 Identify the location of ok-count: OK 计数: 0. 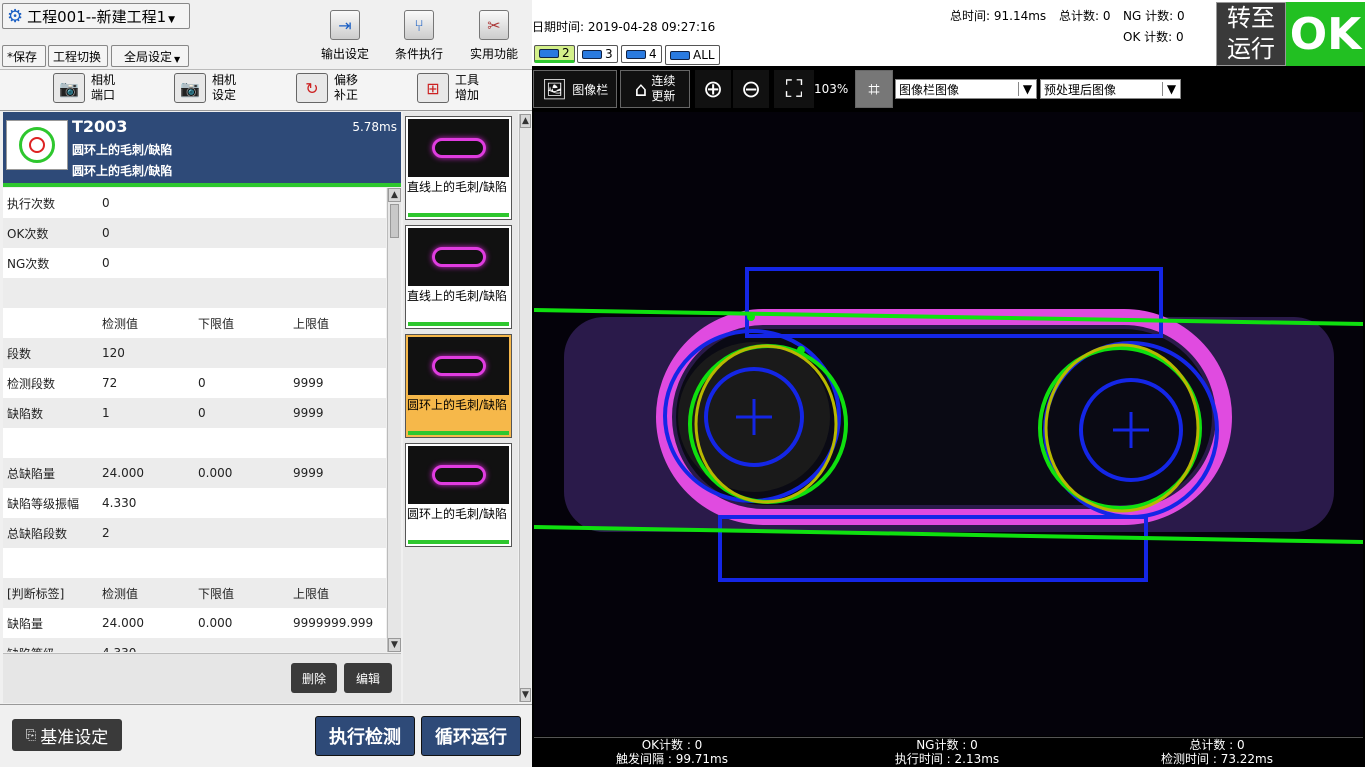
(1153, 37).